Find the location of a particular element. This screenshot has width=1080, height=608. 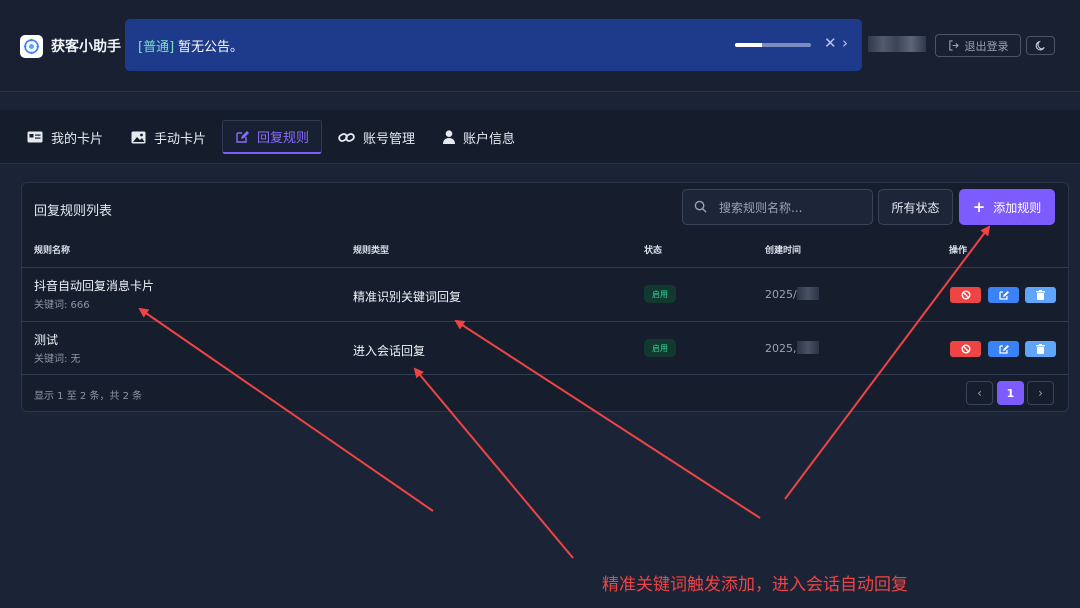

close-icon: ✕ is located at coordinates (830, 43).